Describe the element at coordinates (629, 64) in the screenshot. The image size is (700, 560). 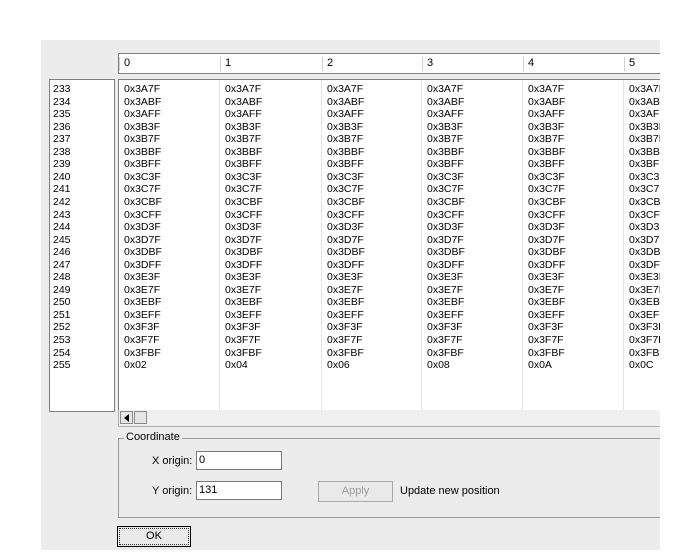
I see `column-header-cell: 5` at that location.